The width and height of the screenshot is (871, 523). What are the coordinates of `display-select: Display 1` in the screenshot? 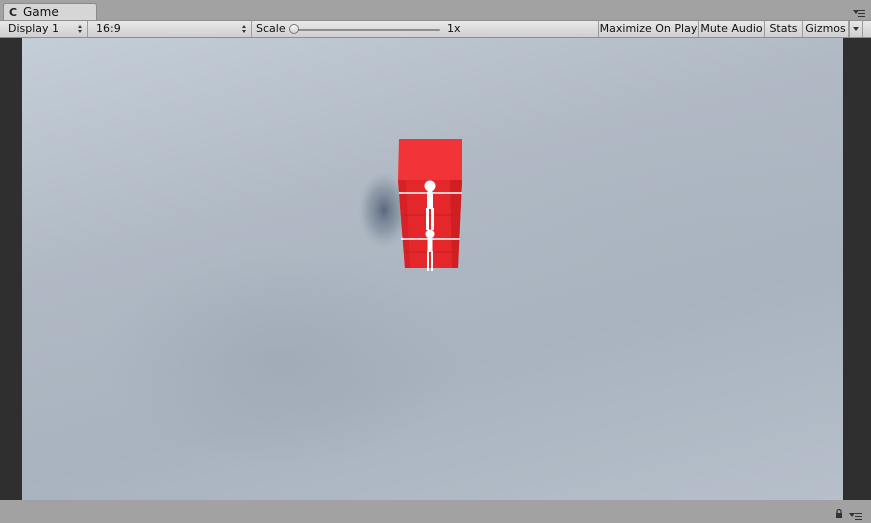 It's located at (44, 29).